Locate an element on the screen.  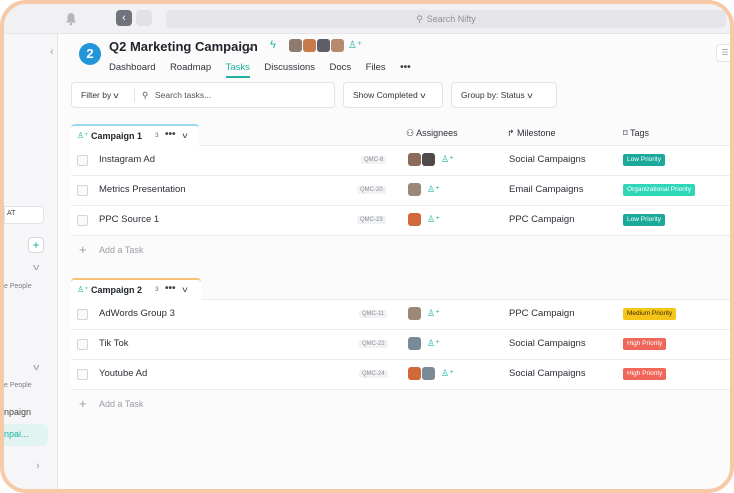
group-by-dropdown: Group by: Status v is located at coordinates (504, 95).